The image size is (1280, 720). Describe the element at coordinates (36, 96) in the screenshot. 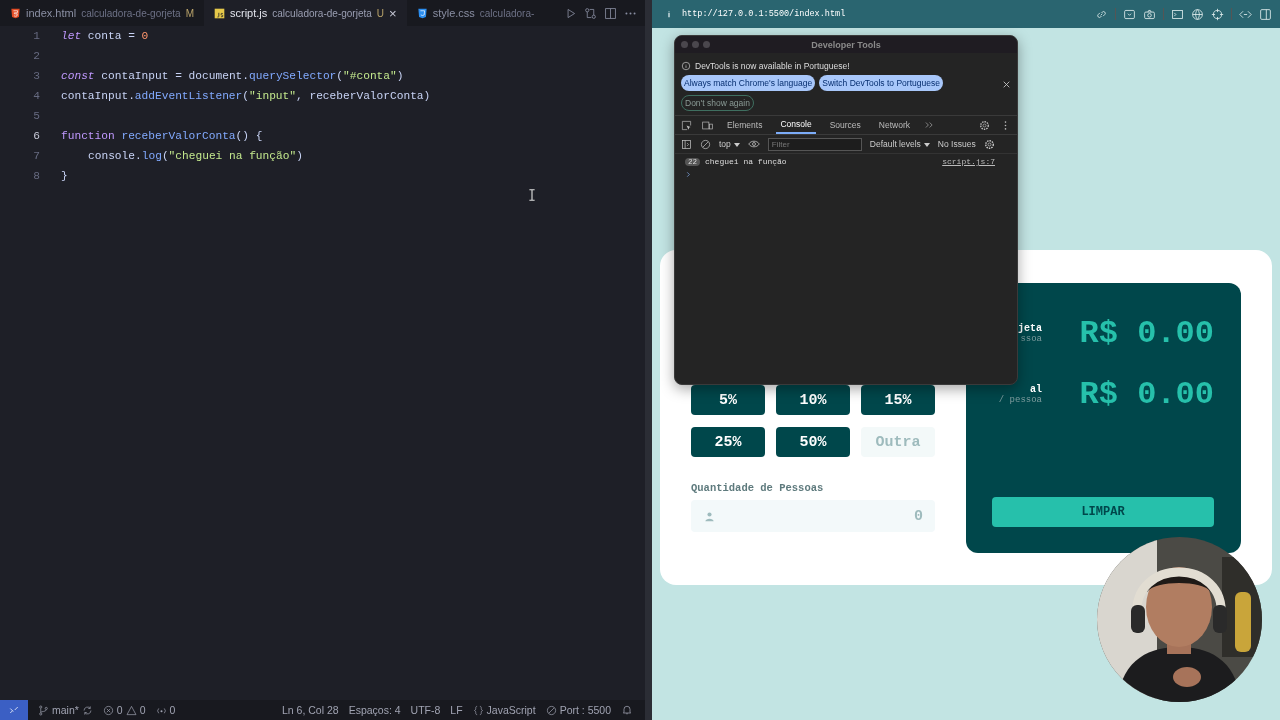

I see `line-number: 4` at that location.